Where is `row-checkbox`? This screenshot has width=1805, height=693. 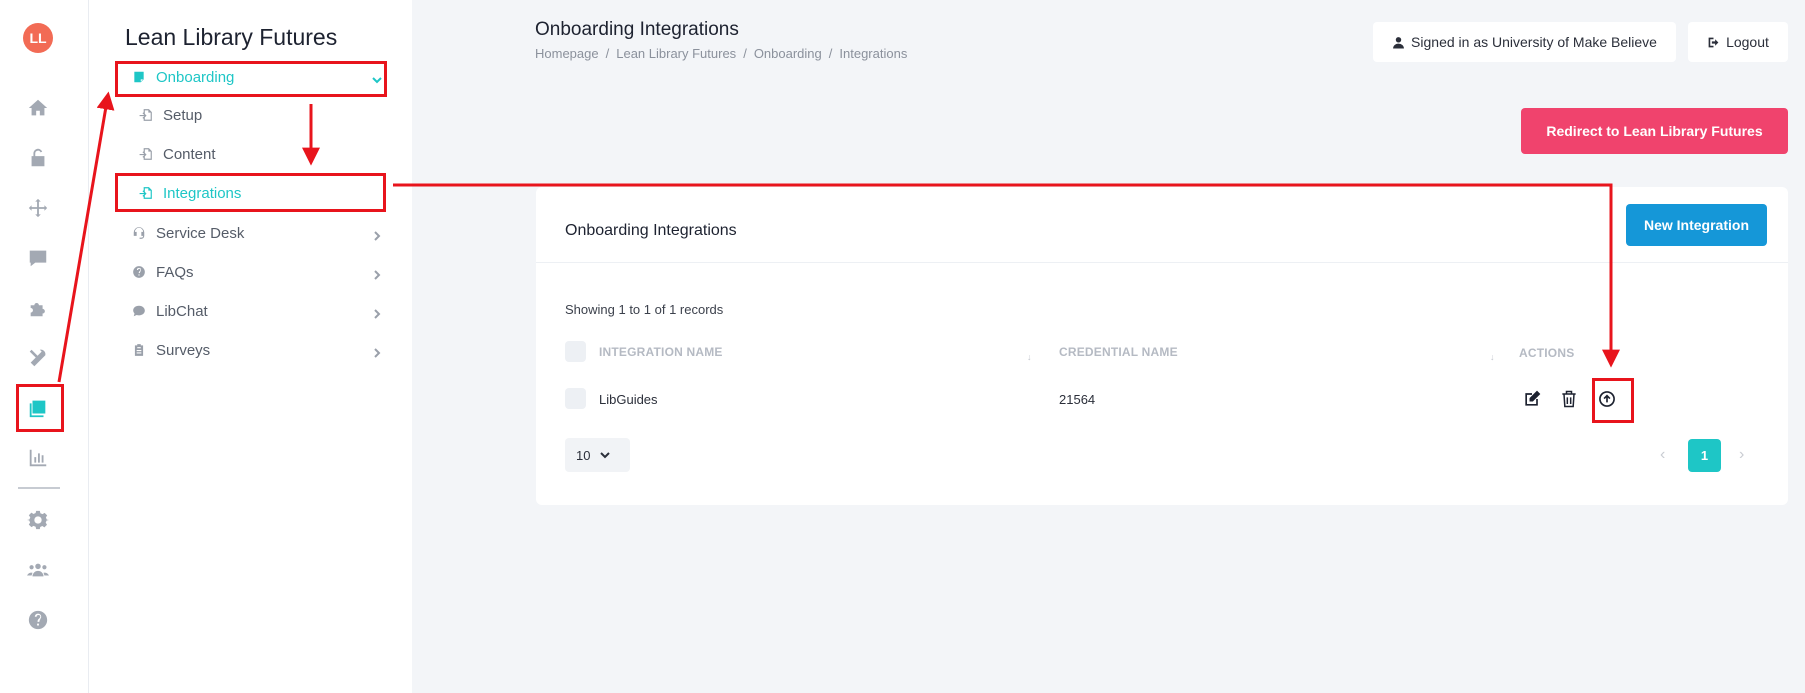
row-checkbox is located at coordinates (575, 398).